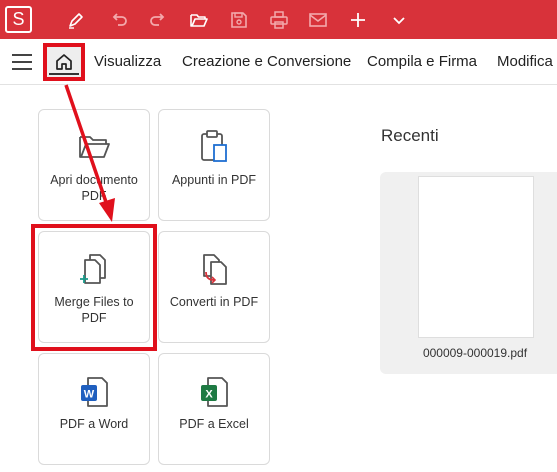  What do you see at coordinates (214, 270) in the screenshot?
I see `convert-icon` at bounding box center [214, 270].